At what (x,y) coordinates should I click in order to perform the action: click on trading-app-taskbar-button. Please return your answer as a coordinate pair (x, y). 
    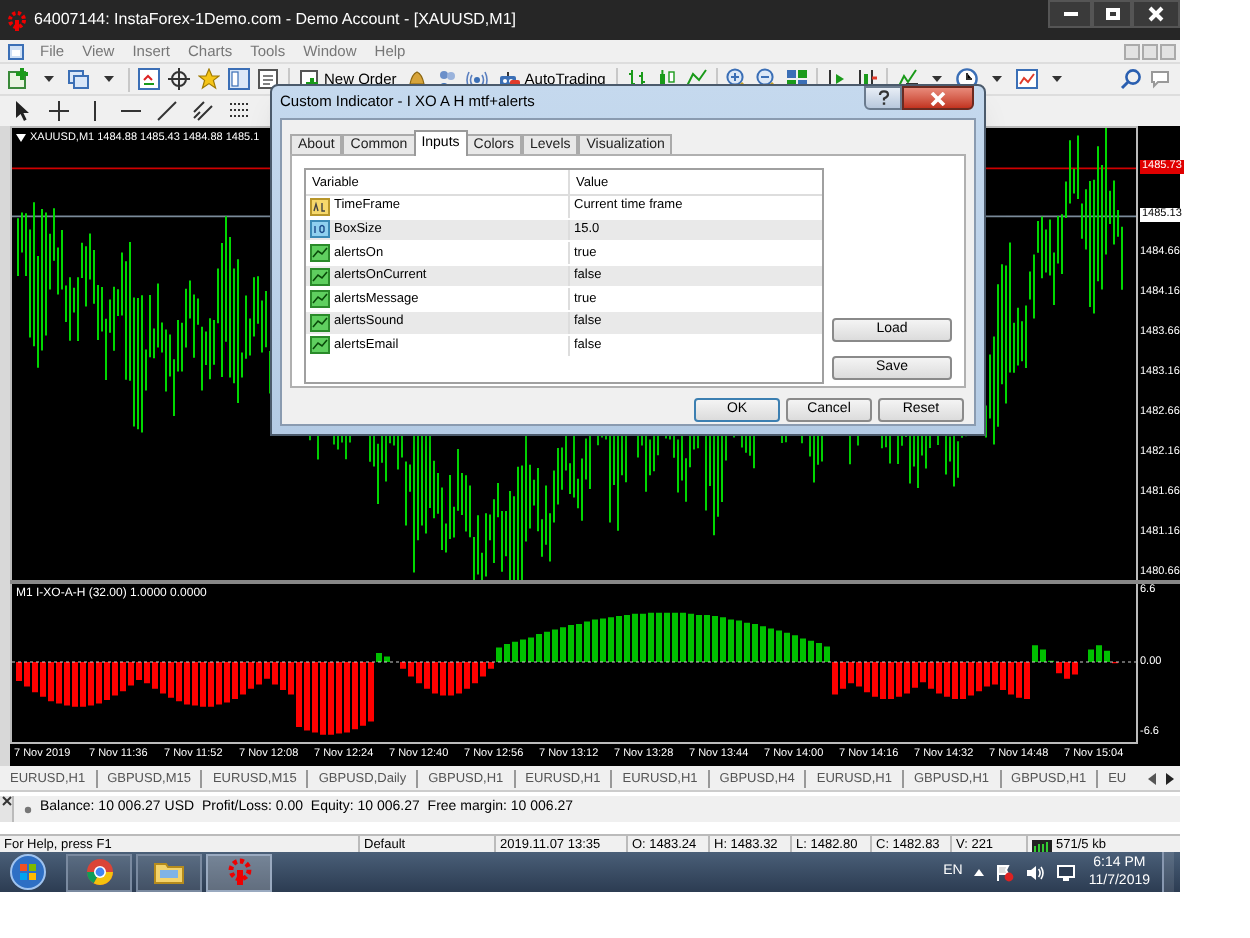
    Looking at the image, I should click on (239, 872).